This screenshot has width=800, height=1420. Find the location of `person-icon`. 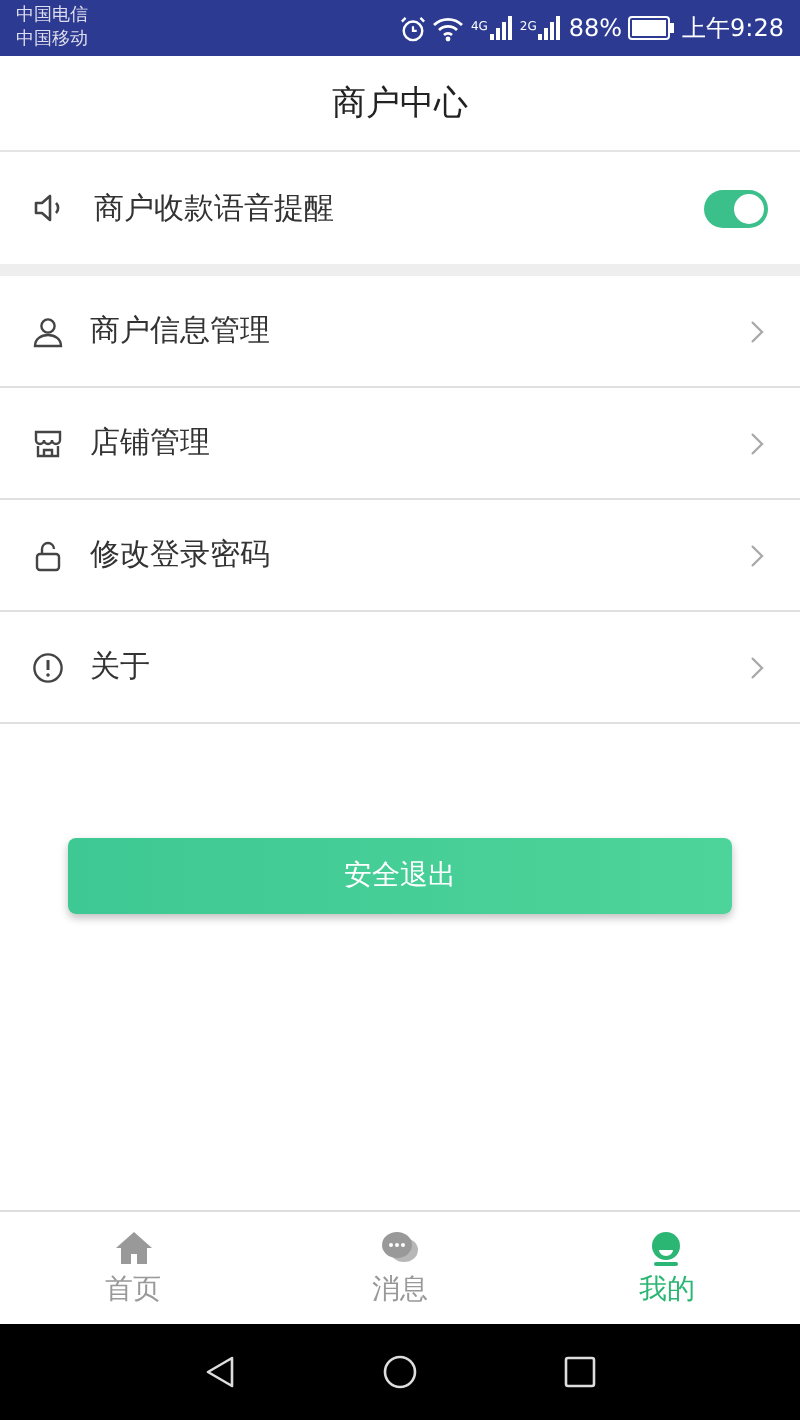

person-icon is located at coordinates (48, 331).